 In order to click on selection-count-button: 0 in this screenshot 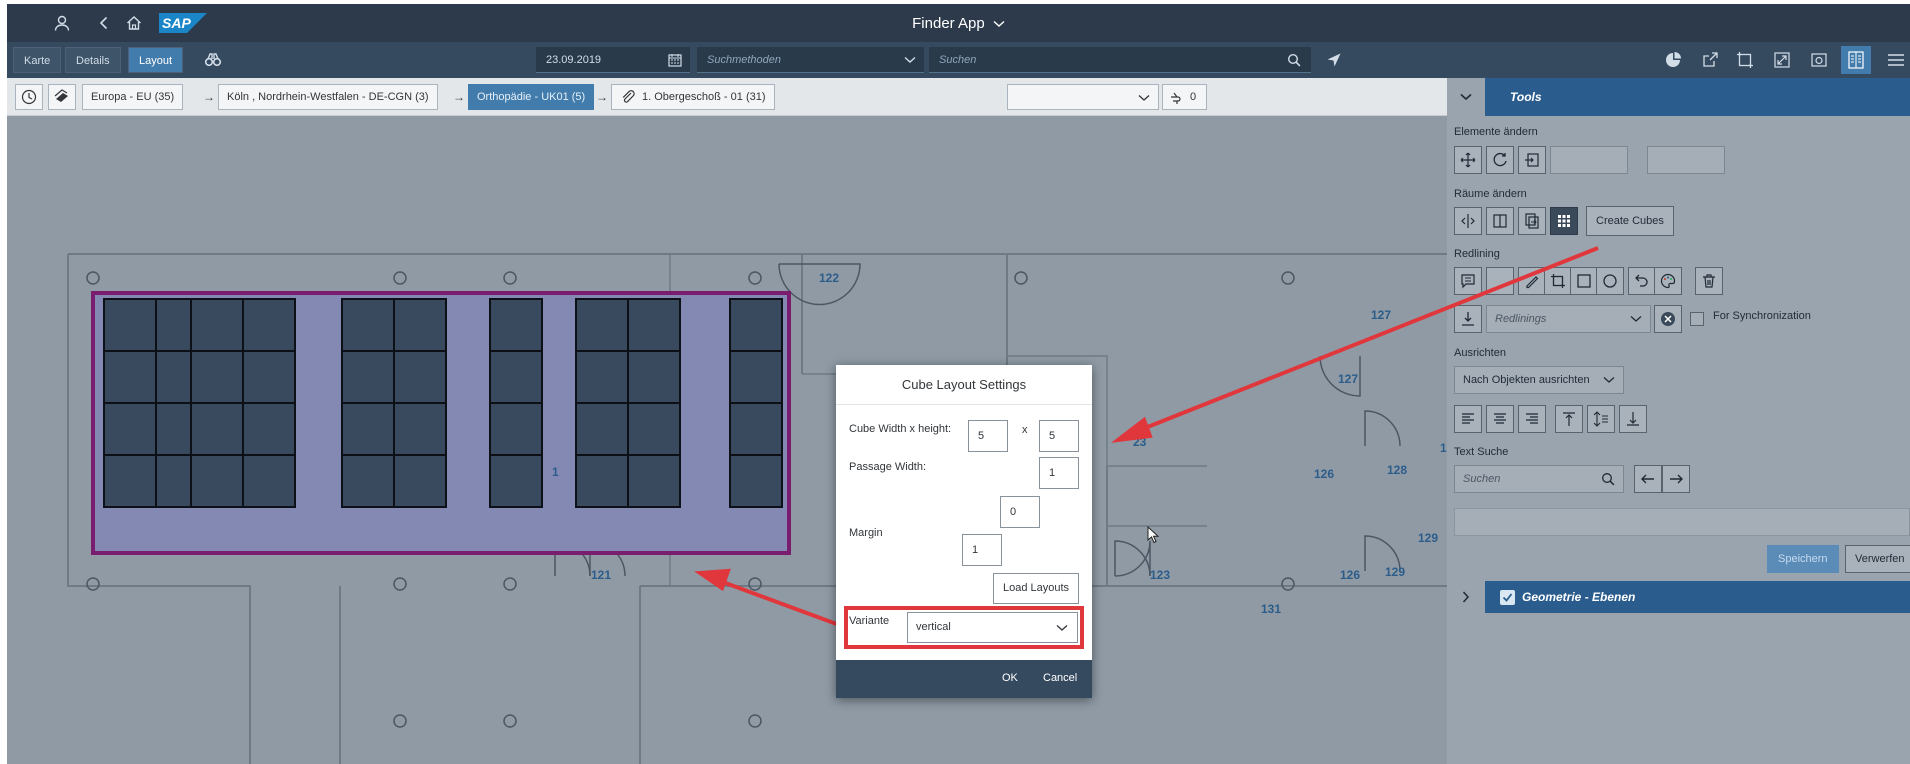, I will do `click(1184, 97)`.